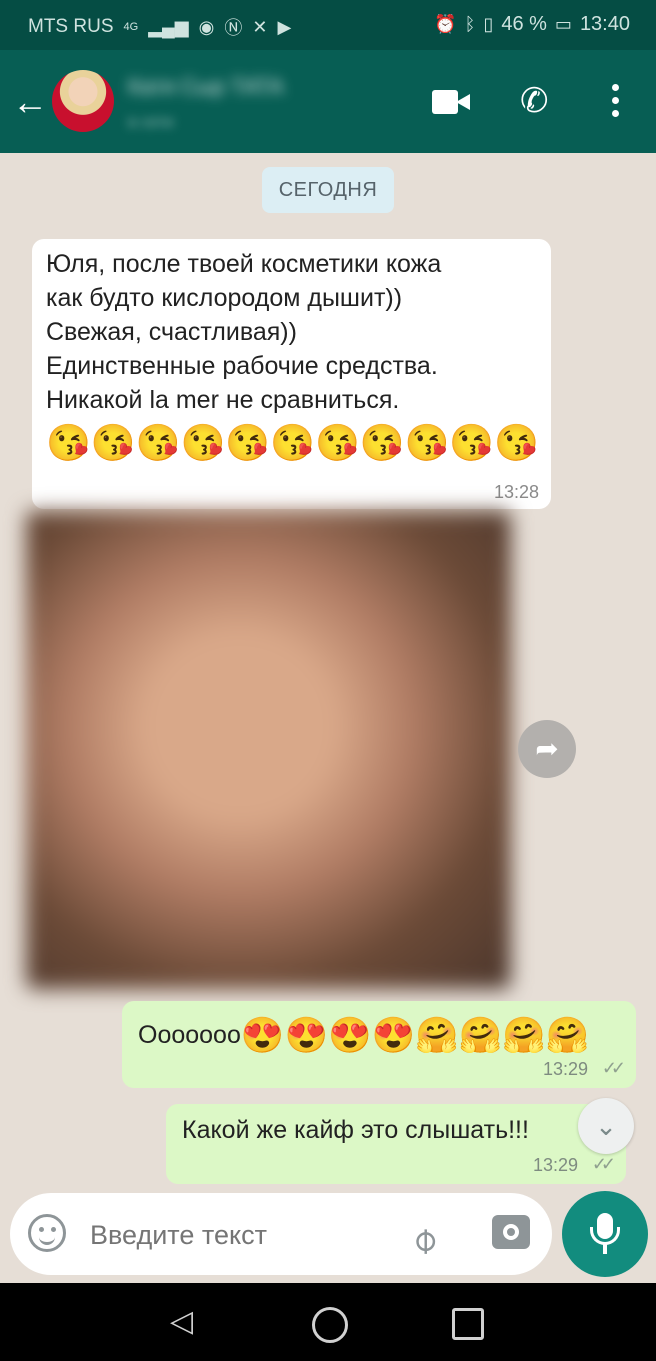  I want to click on contact-status: в сети, so click(151, 122).